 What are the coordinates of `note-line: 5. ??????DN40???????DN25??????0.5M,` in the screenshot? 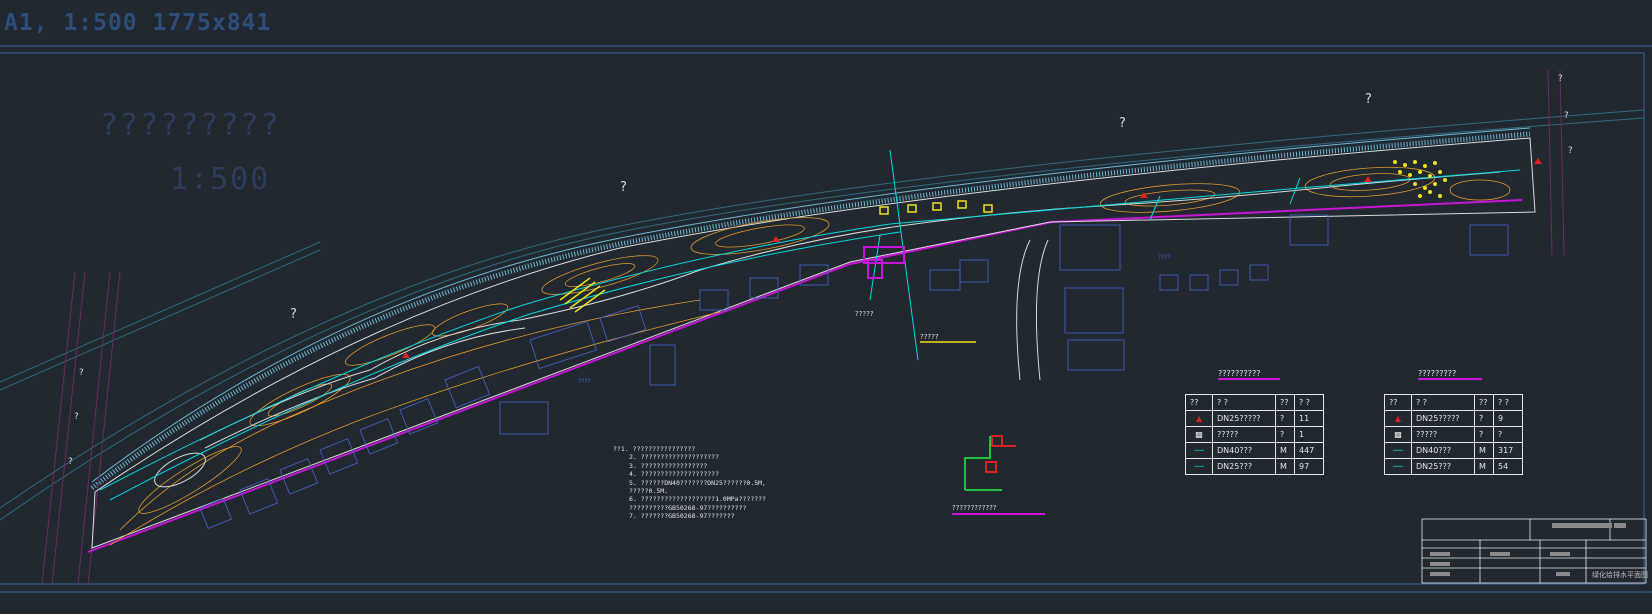 It's located at (697, 482).